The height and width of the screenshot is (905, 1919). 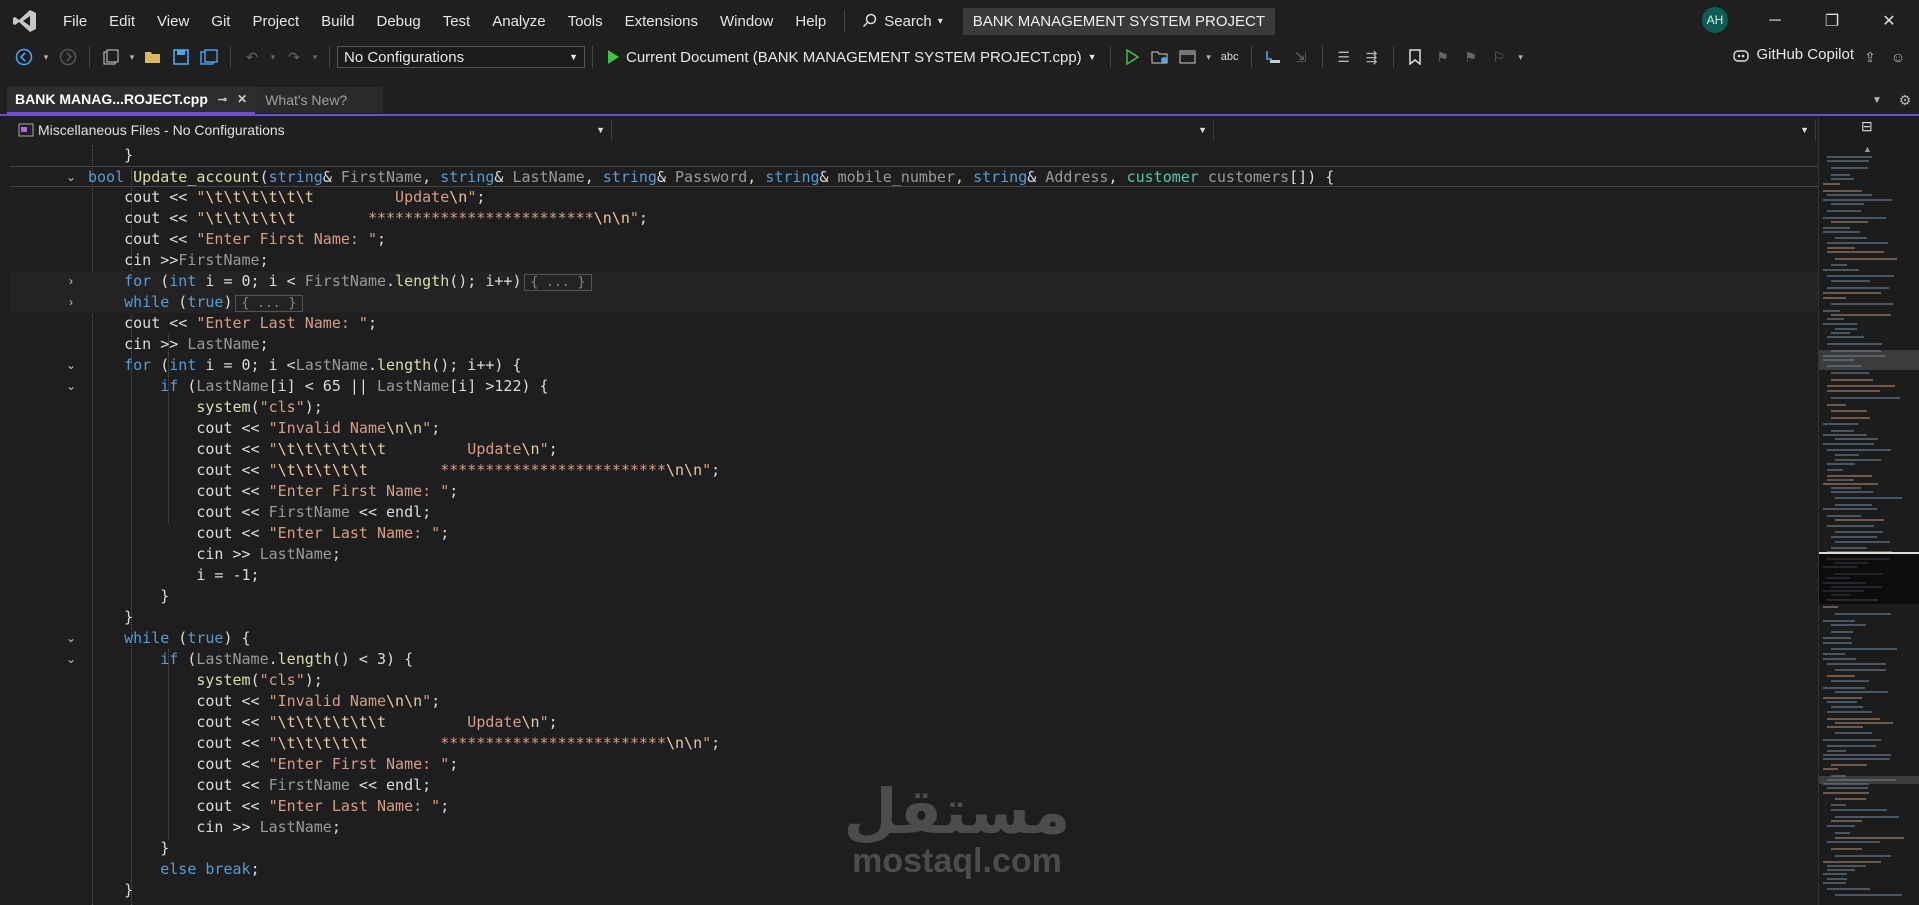 I want to click on undo-icon: ↶, so click(x=252, y=57).